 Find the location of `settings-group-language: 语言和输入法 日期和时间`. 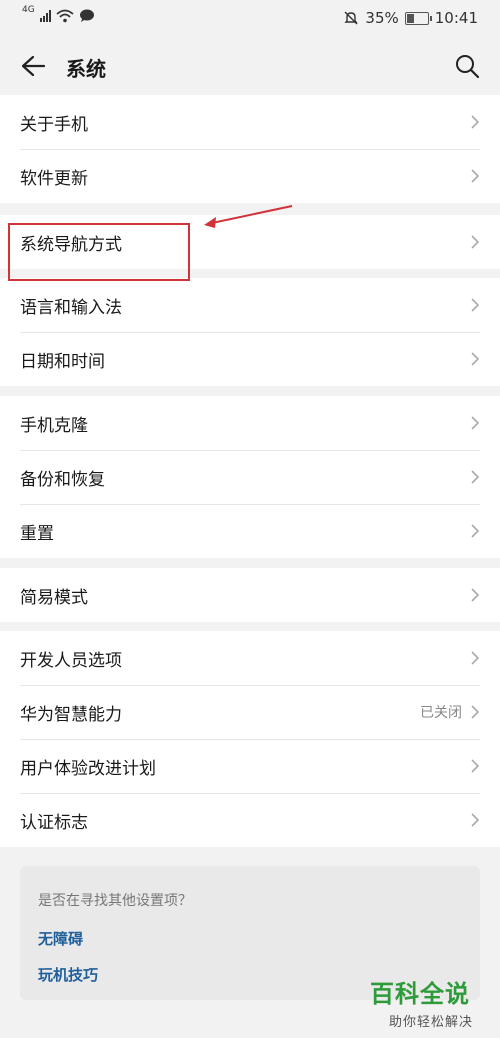

settings-group-language: 语言和输入法 日期和时间 is located at coordinates (250, 332).